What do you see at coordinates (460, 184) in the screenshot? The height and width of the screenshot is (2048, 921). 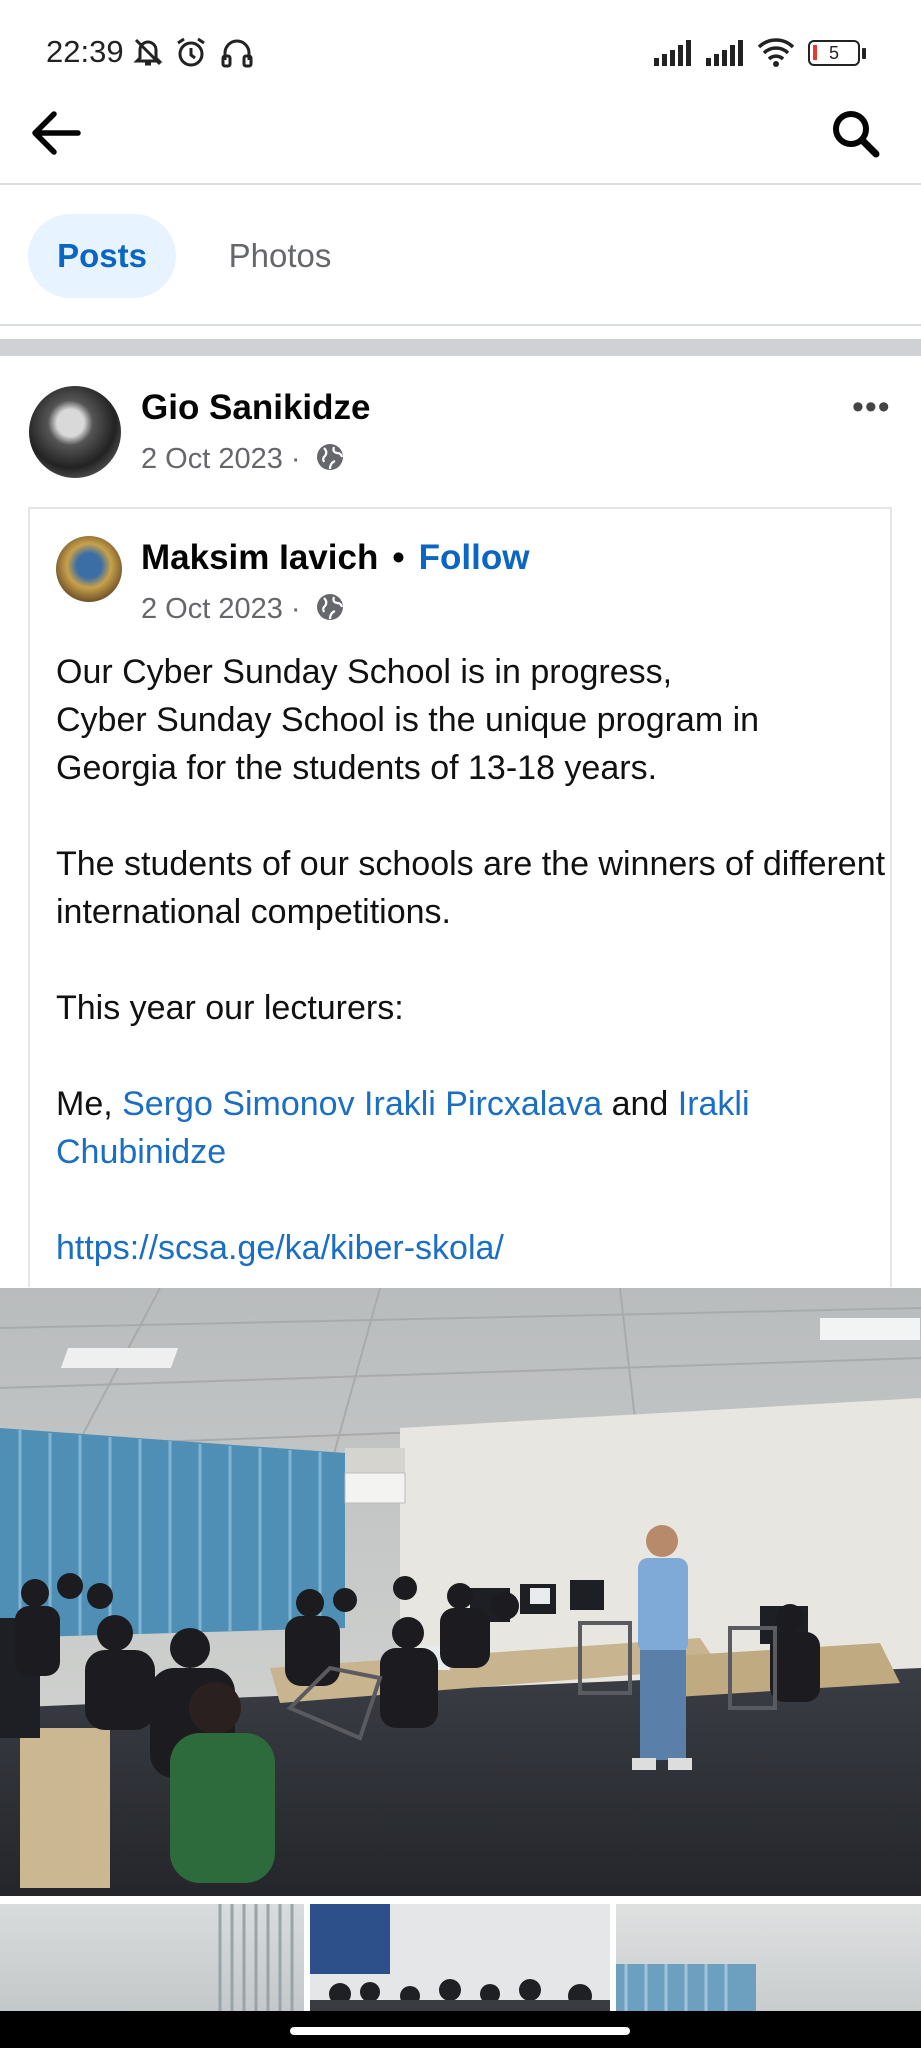 I see `topbar-divider` at bounding box center [460, 184].